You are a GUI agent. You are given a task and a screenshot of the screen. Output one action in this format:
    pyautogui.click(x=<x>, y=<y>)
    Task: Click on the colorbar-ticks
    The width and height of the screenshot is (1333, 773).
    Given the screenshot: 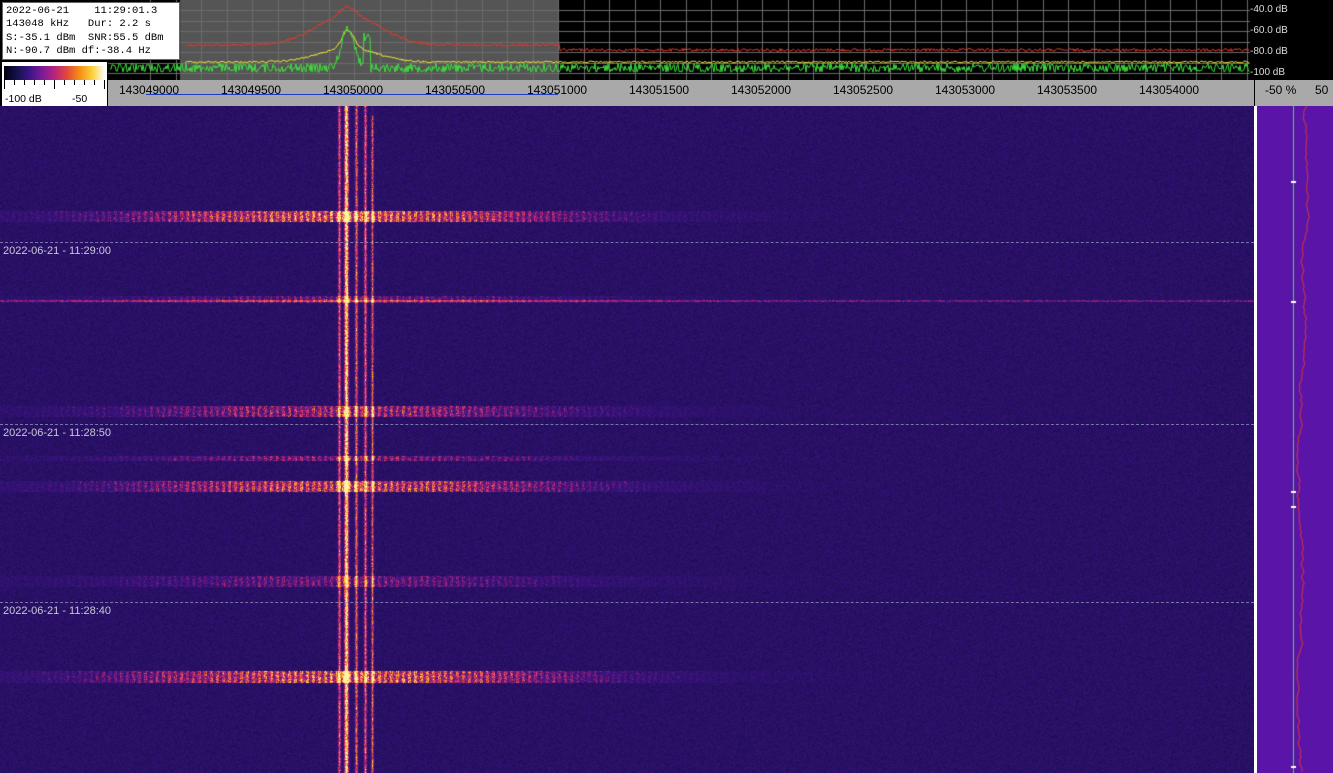 What is the action you would take?
    pyautogui.click(x=54, y=84)
    